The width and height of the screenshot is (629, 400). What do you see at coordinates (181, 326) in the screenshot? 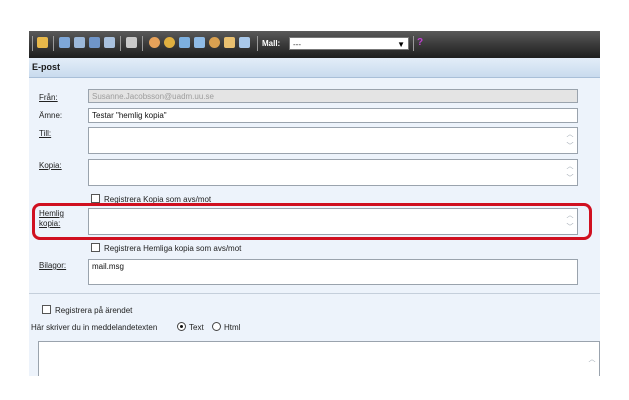
I see `format-text-radio` at bounding box center [181, 326].